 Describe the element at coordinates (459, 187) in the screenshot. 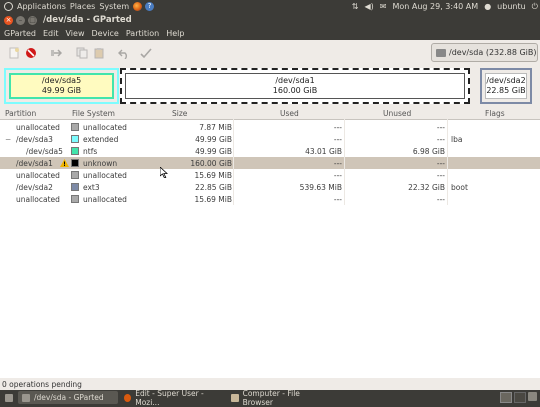

I see `row-flags: boot` at that location.